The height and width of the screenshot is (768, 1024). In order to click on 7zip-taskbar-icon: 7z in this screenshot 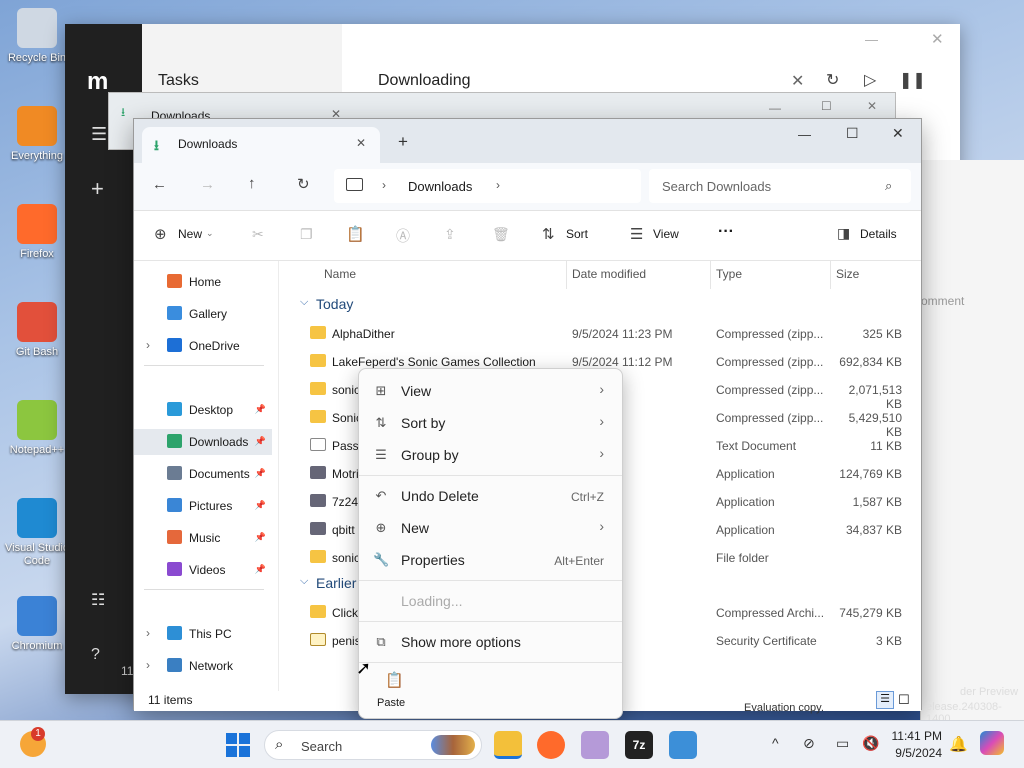, I will do `click(639, 745)`.